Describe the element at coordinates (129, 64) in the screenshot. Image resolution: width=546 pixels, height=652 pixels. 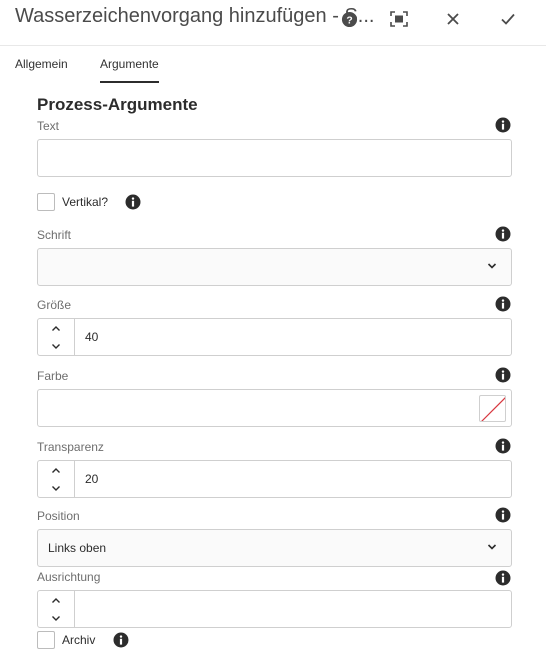
I see `tab-argumente: Argumente` at that location.